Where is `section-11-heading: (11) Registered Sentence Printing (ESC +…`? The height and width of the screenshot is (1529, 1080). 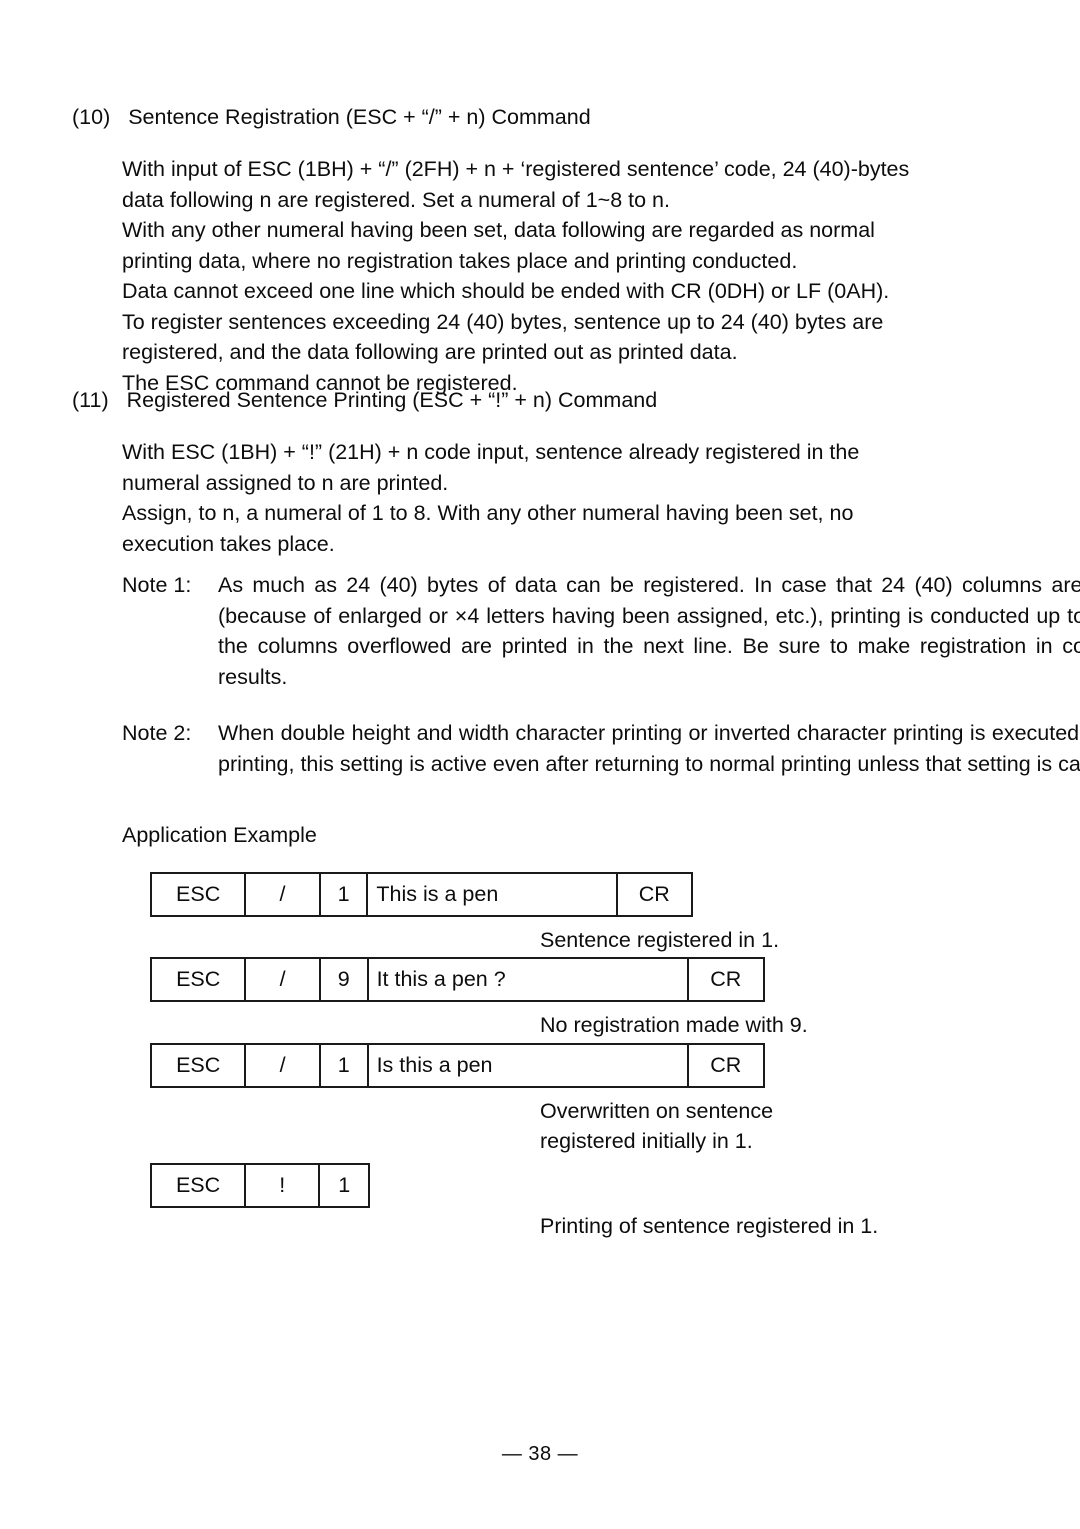
section-11-heading: (11) Registered Sentence Printing (ESC +… is located at coordinates (540, 400).